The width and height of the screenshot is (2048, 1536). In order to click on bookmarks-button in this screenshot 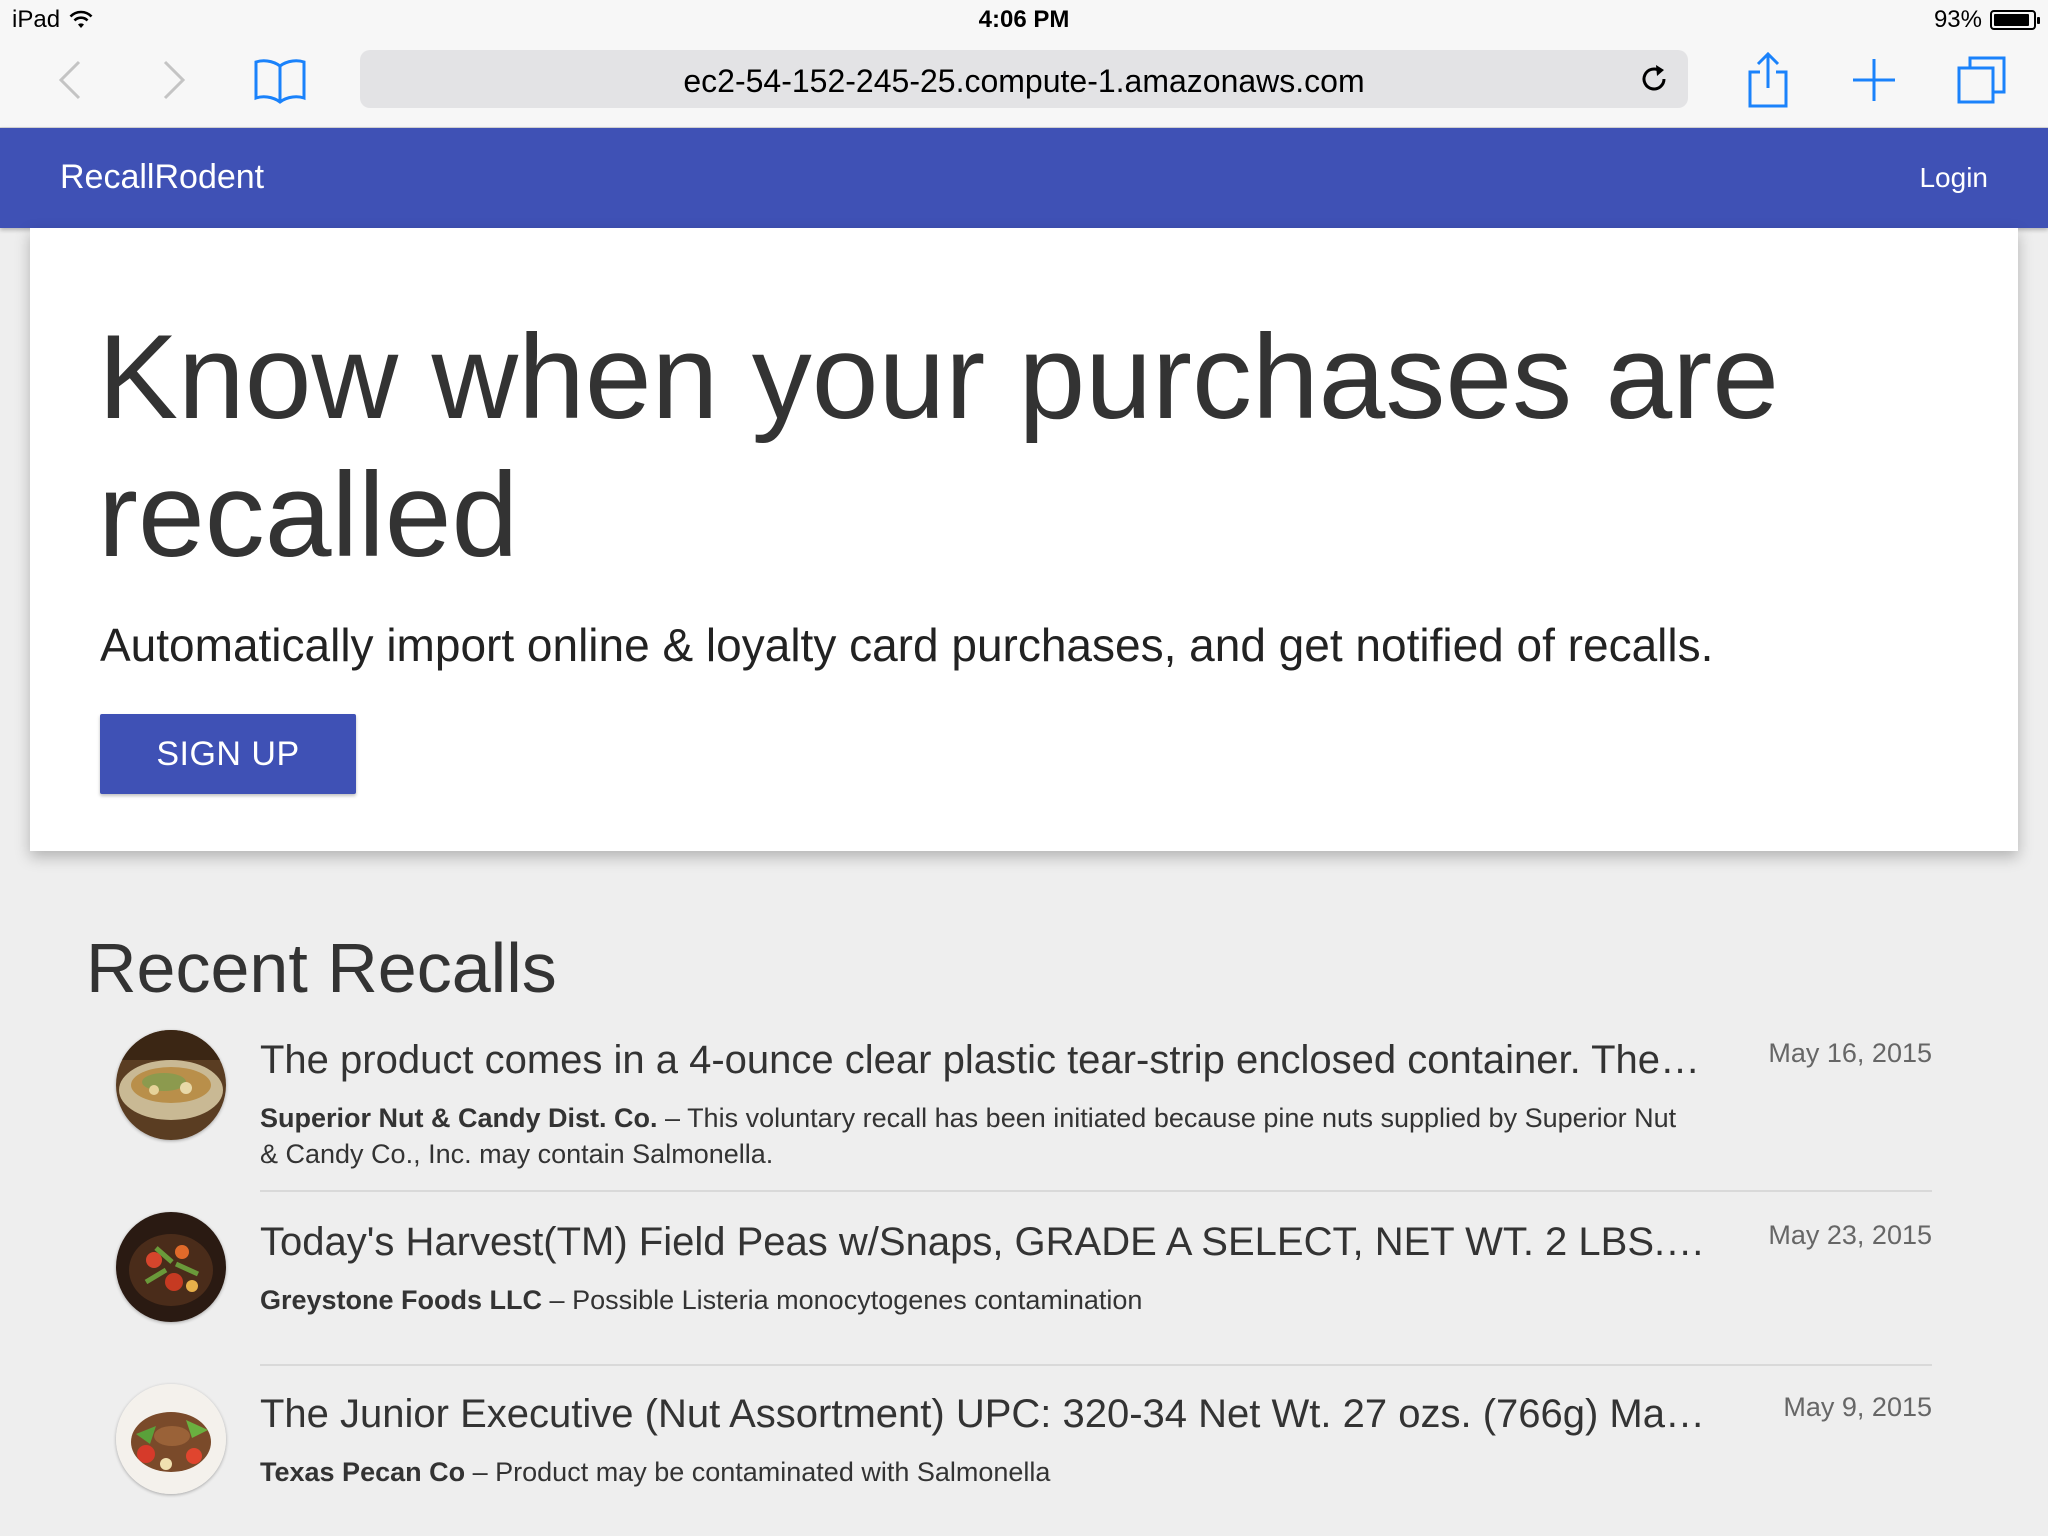, I will do `click(280, 80)`.